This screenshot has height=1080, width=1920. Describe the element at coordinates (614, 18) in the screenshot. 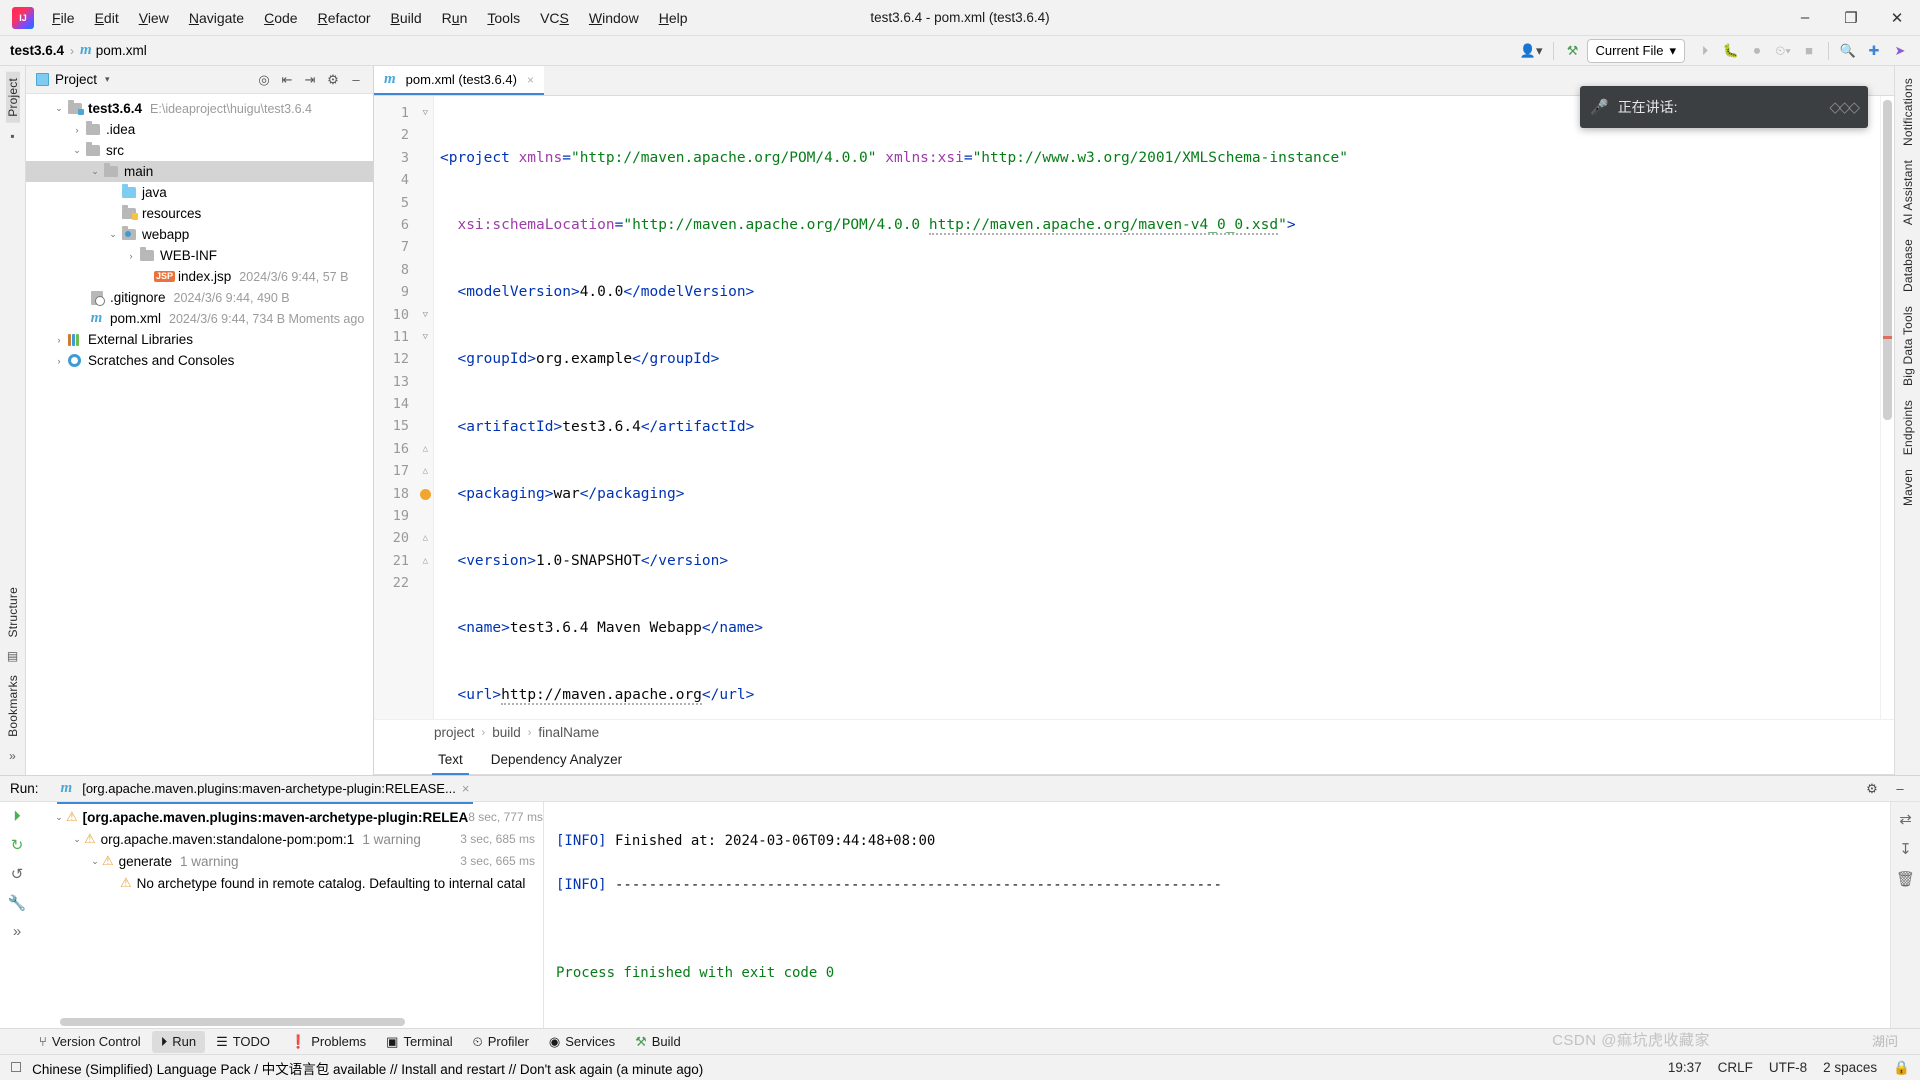

I see `menu-window: Window` at that location.